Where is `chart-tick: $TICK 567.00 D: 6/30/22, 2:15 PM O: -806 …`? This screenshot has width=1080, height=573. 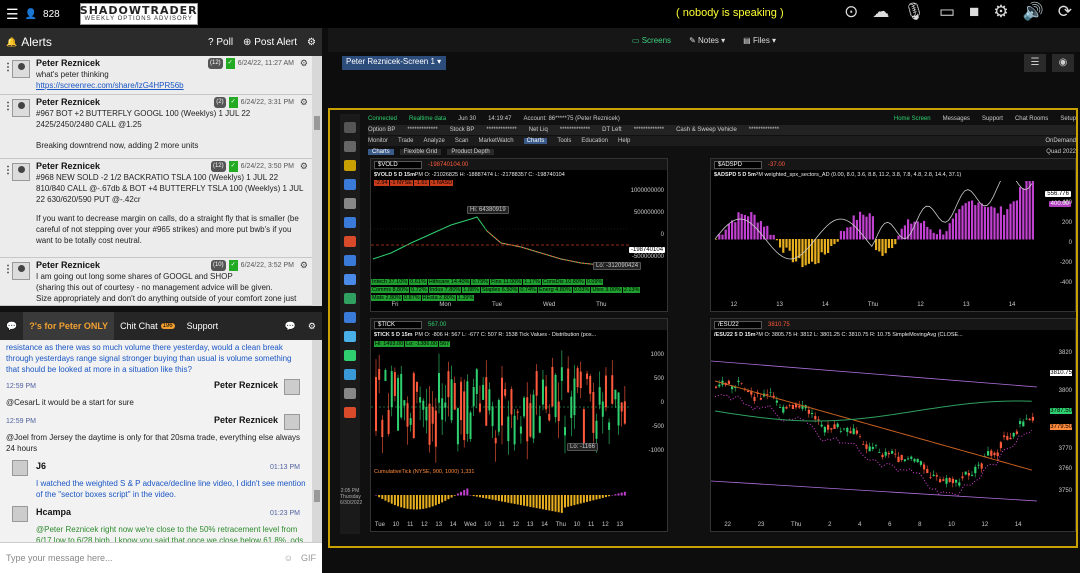
chart-tick: $TICK 567.00 D: 6/30/22, 2:15 PM O: -806 … is located at coordinates (519, 425).